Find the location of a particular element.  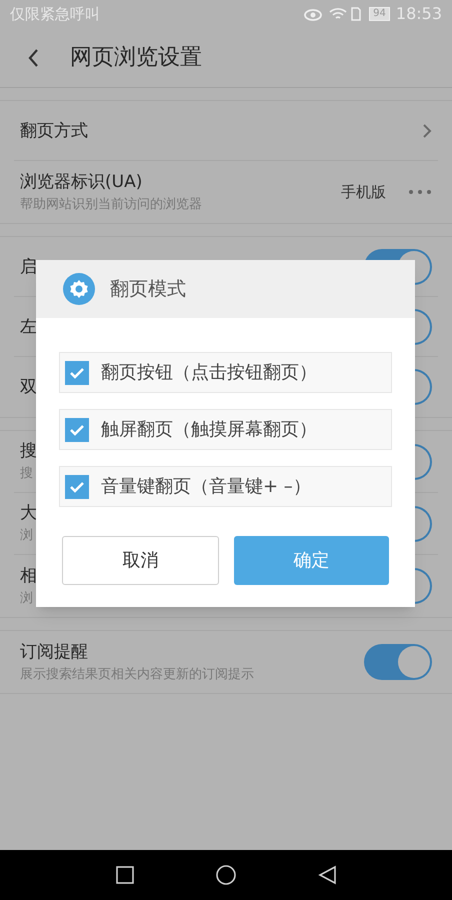

option-label: 触屏翻页（触摸屏幕翻页） is located at coordinates (209, 430).